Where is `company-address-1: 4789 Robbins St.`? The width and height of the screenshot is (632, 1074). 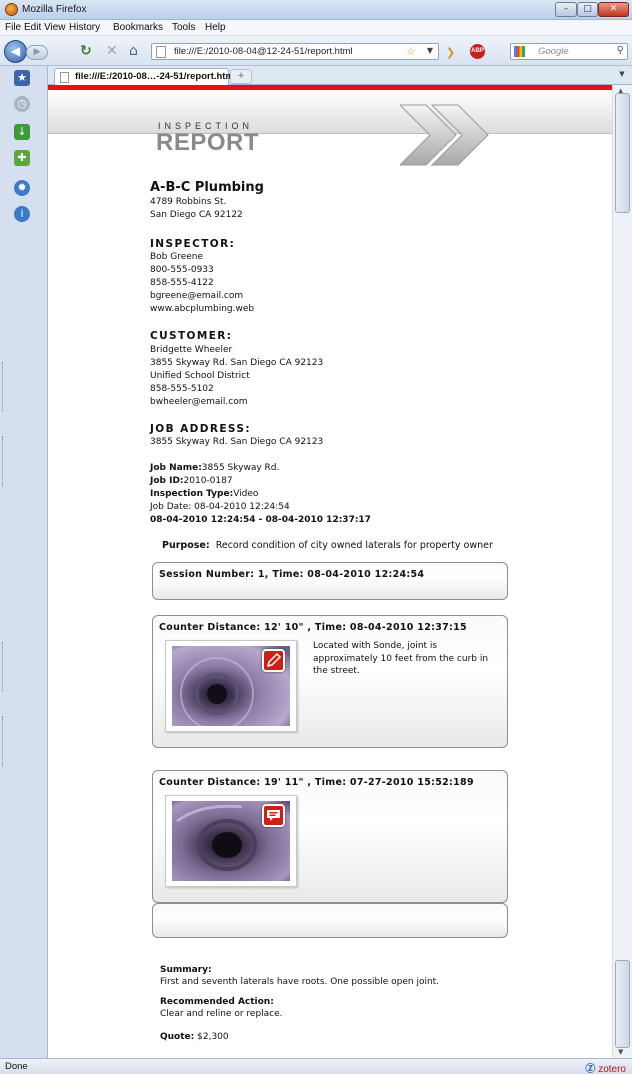
company-address-1: 4789 Robbins St. is located at coordinates (188, 202).